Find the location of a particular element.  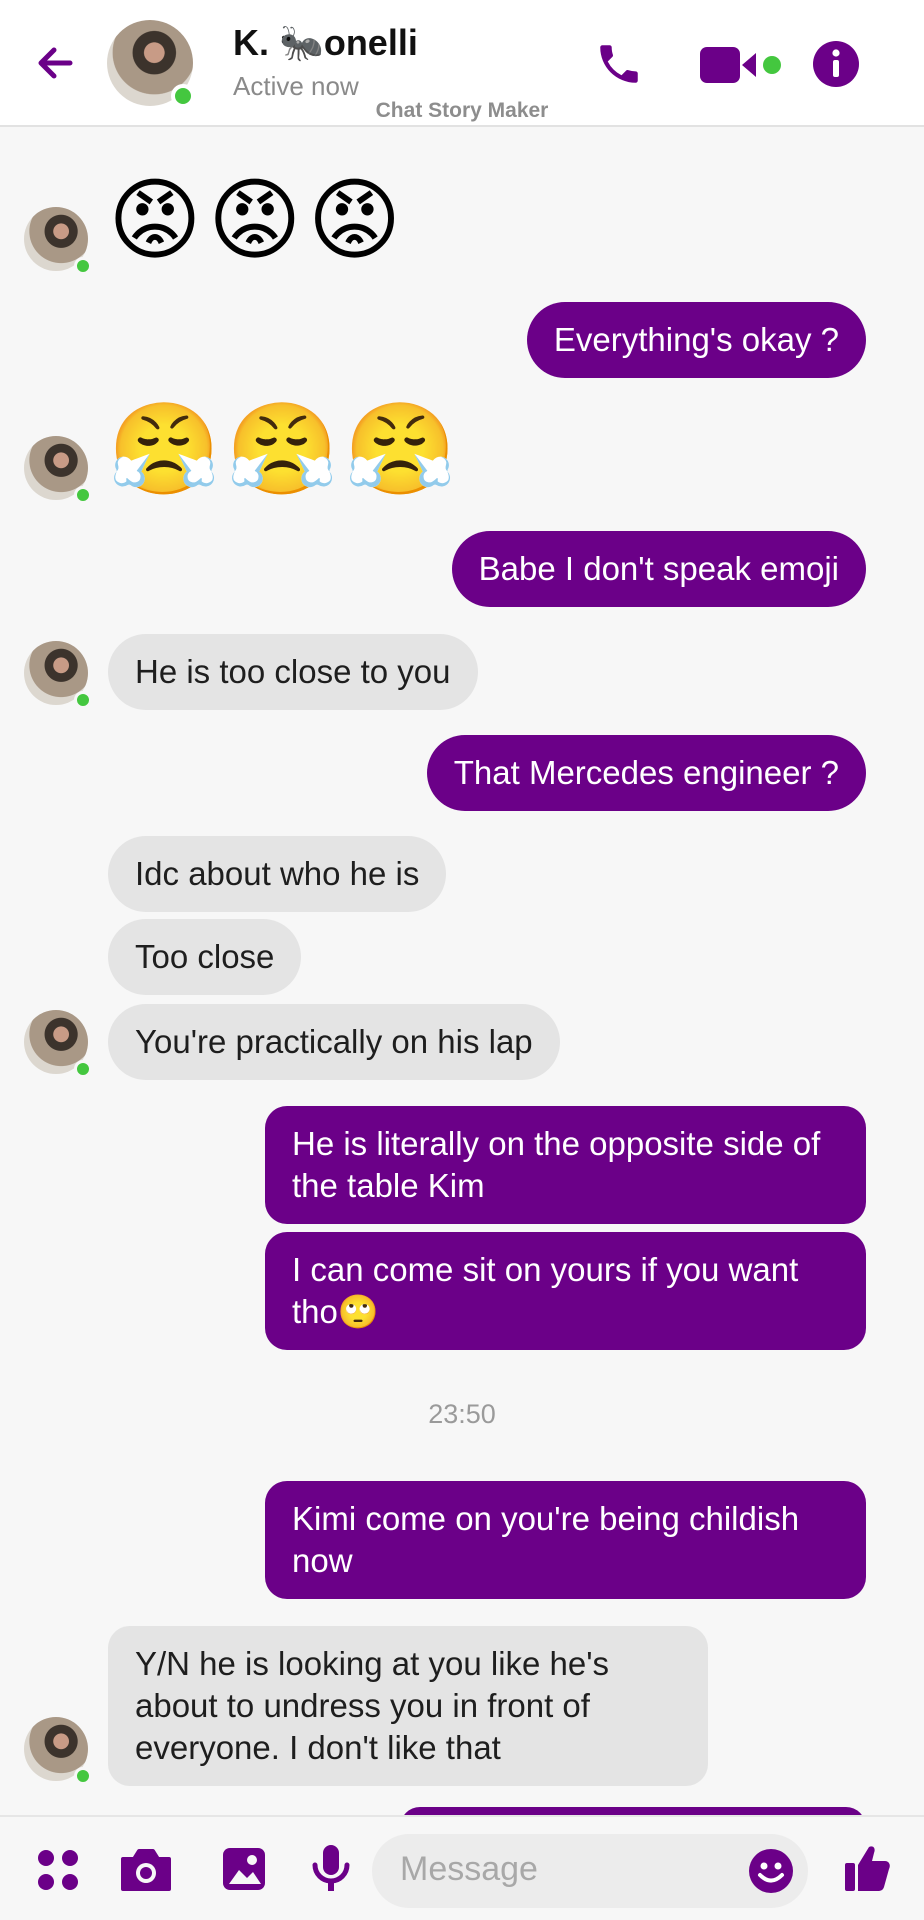

incoming-message: He is too close to you is located at coordinates (293, 672).